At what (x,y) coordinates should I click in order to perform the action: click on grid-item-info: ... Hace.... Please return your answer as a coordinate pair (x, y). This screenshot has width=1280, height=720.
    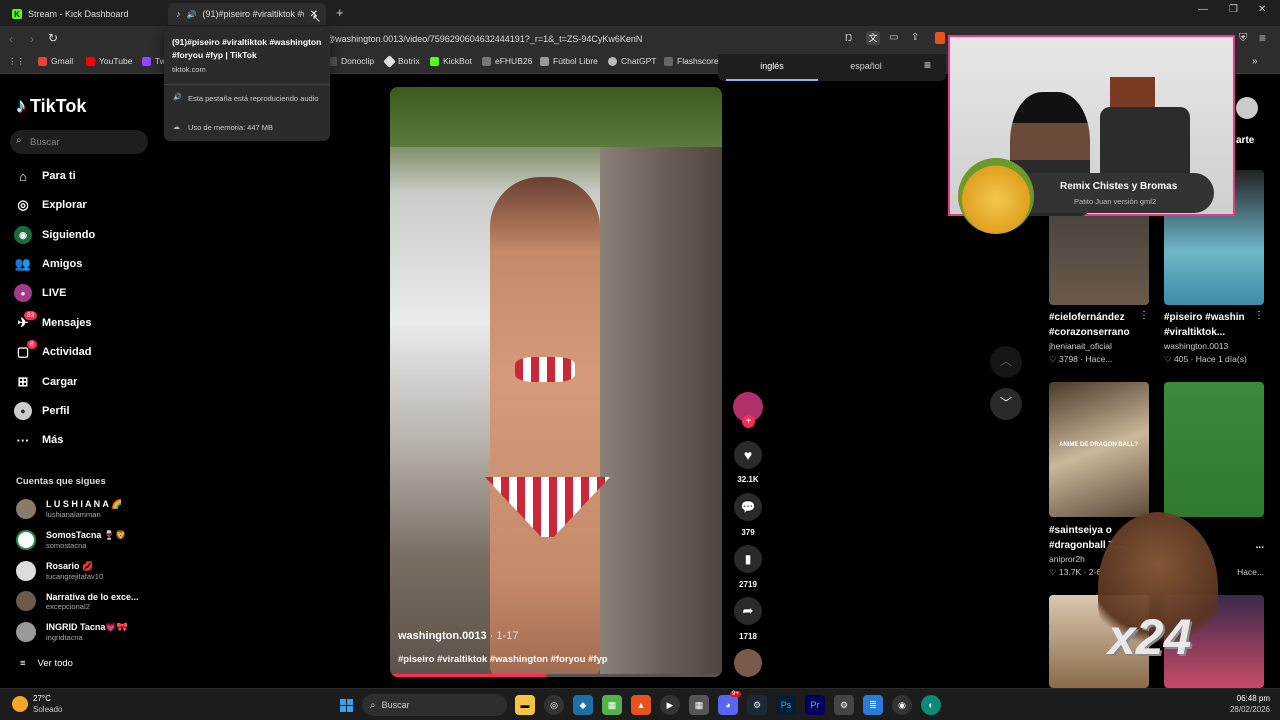
    Looking at the image, I should click on (1239, 551).